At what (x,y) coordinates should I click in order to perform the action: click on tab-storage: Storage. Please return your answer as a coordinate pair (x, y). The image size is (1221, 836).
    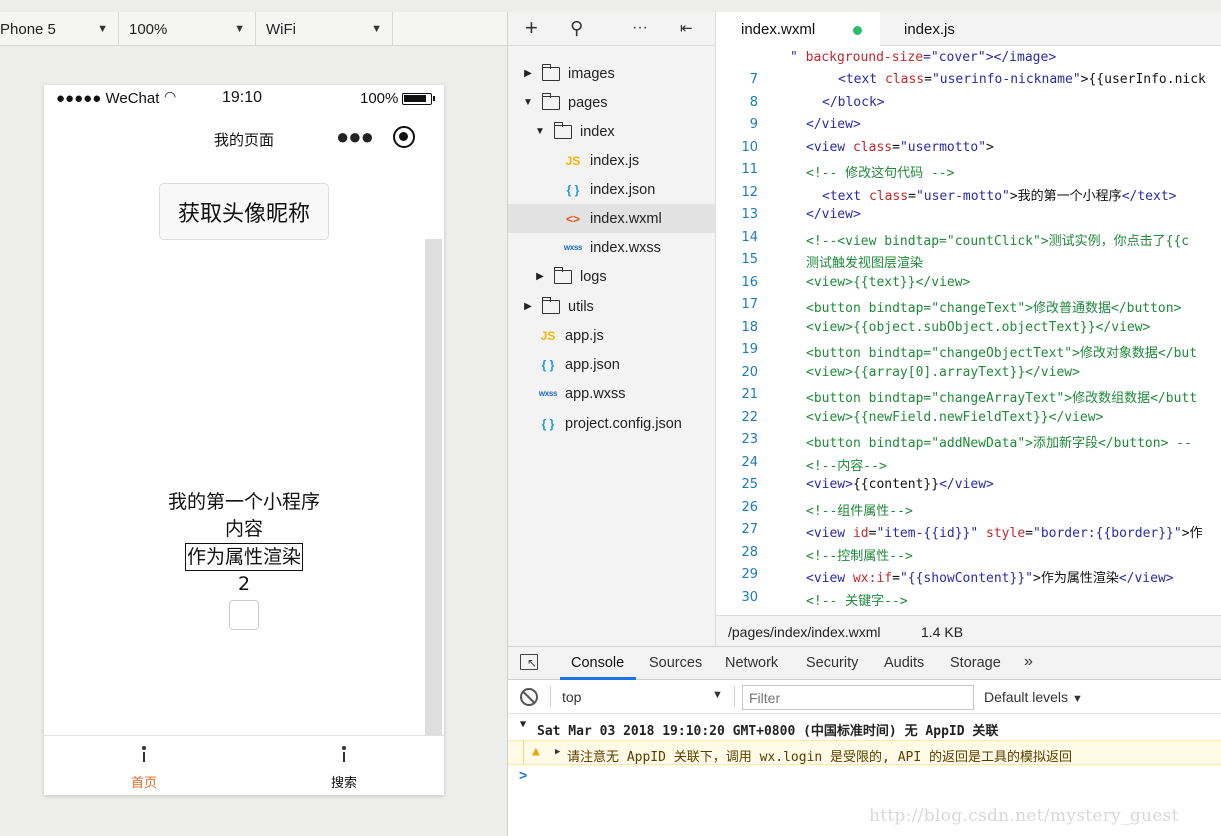
    Looking at the image, I should click on (975, 663).